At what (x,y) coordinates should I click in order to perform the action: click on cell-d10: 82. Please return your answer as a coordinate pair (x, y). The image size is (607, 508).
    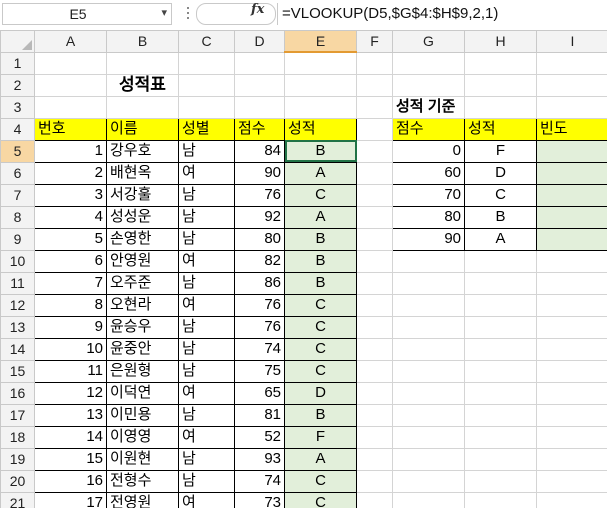
    Looking at the image, I should click on (259, 261).